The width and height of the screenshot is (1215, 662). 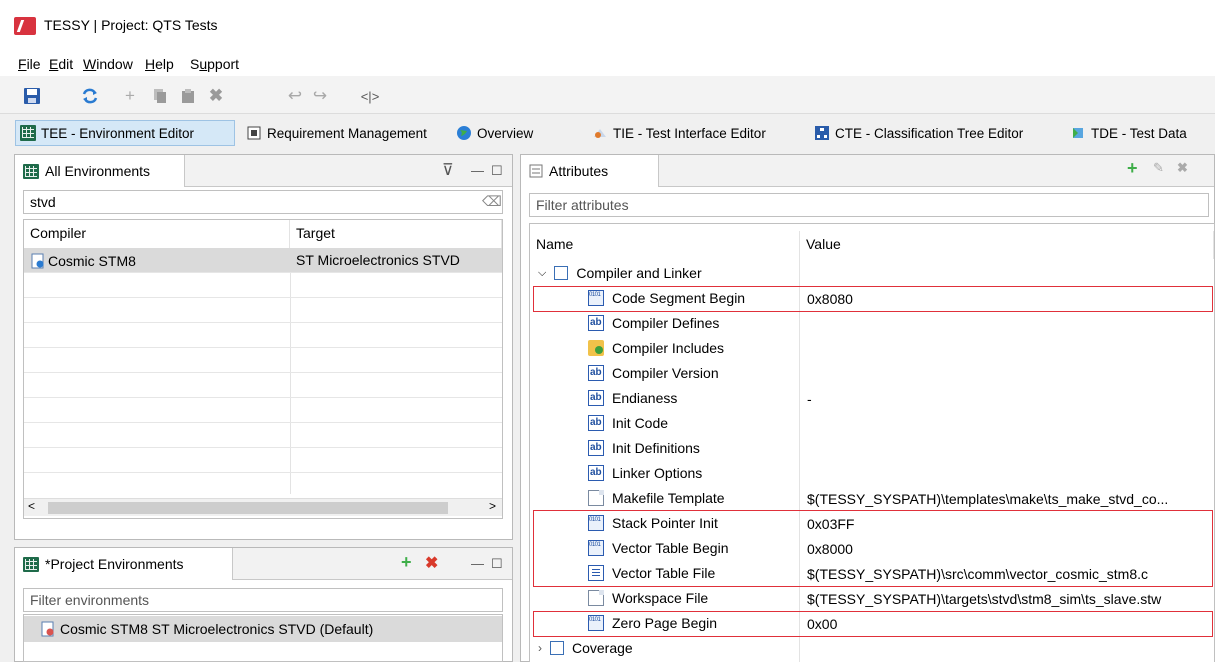 I want to click on main-toolbar: + ✖ ↩ ↪ <|>, so click(x=607, y=95).